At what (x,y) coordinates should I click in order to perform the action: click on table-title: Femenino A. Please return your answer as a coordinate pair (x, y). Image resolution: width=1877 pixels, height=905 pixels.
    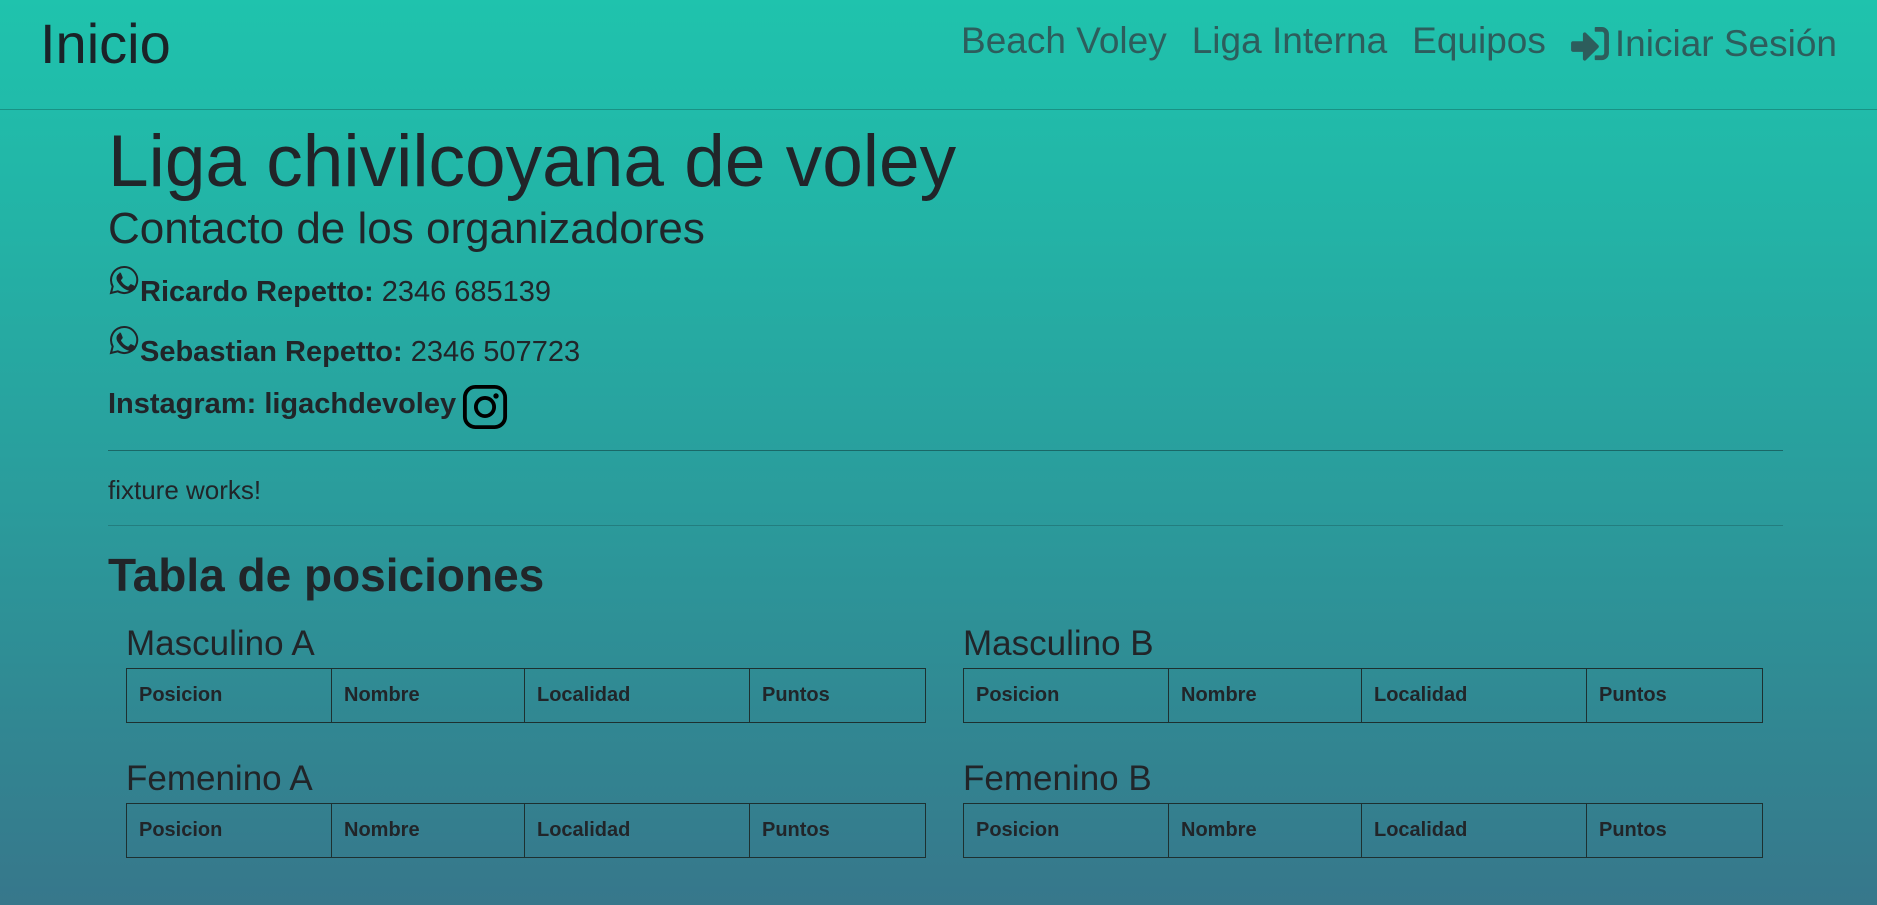
    Looking at the image, I should click on (219, 778).